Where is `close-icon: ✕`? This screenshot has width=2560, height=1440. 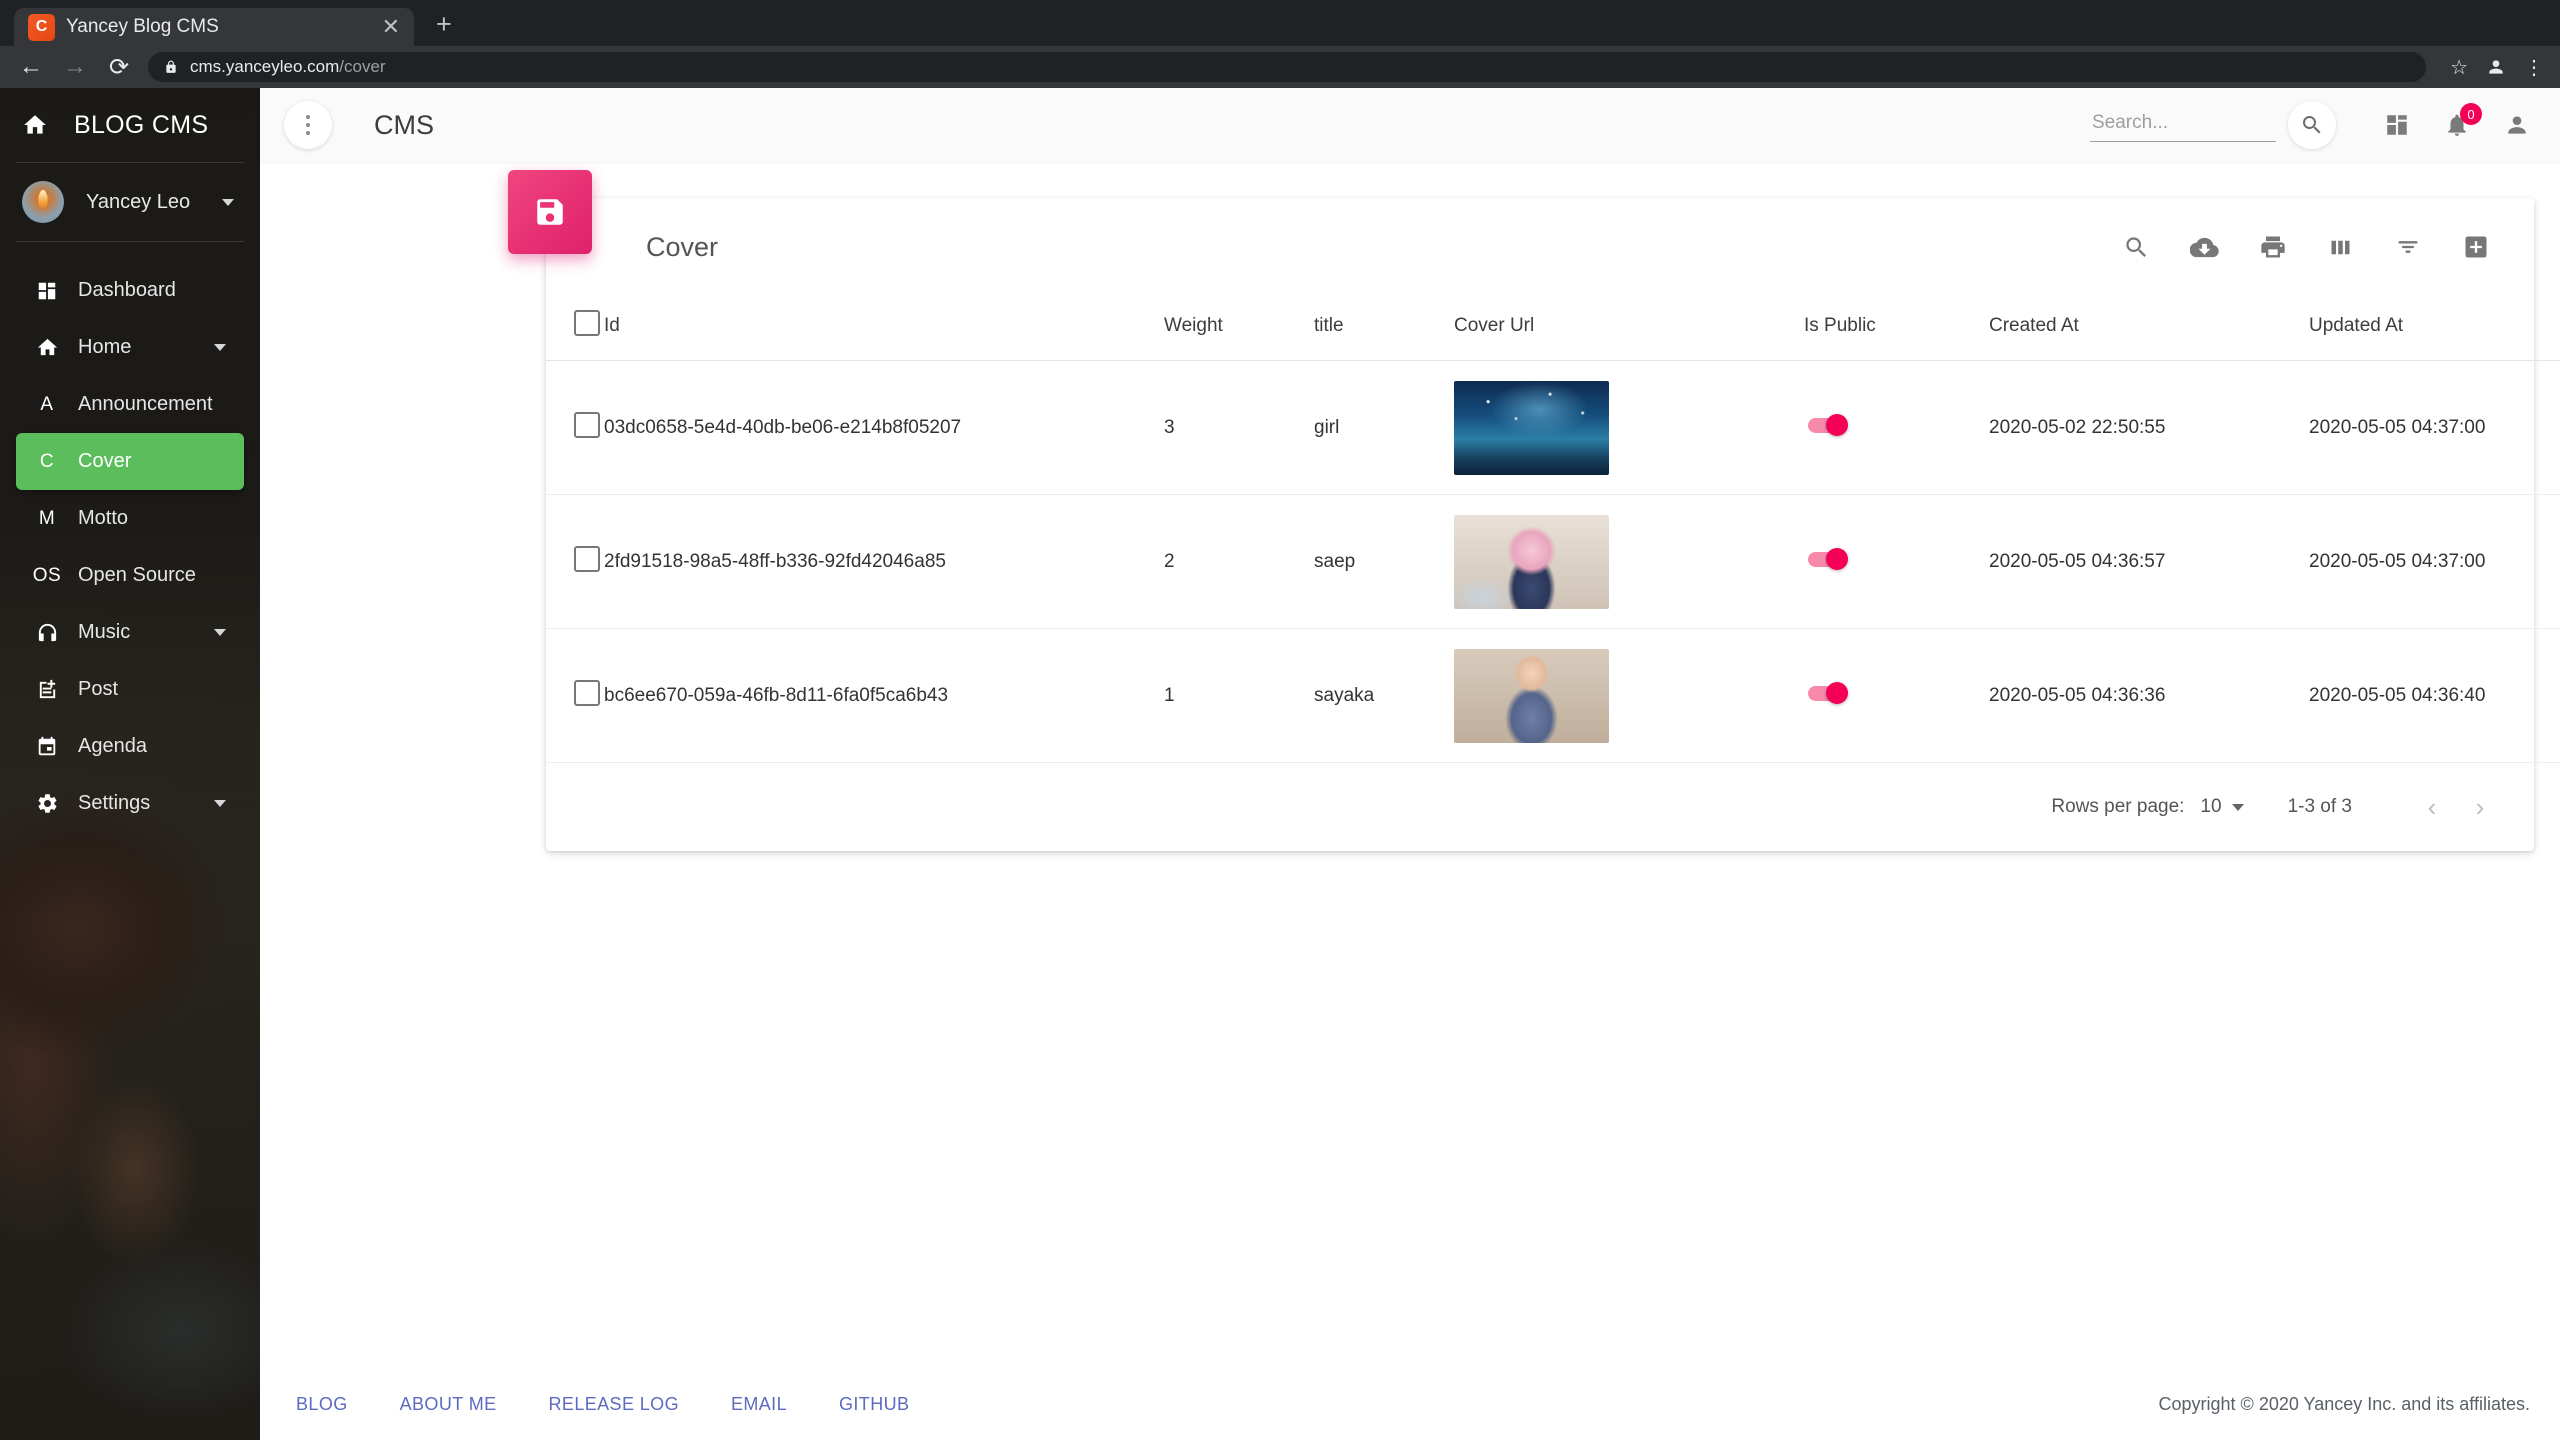
close-icon: ✕ is located at coordinates (391, 27).